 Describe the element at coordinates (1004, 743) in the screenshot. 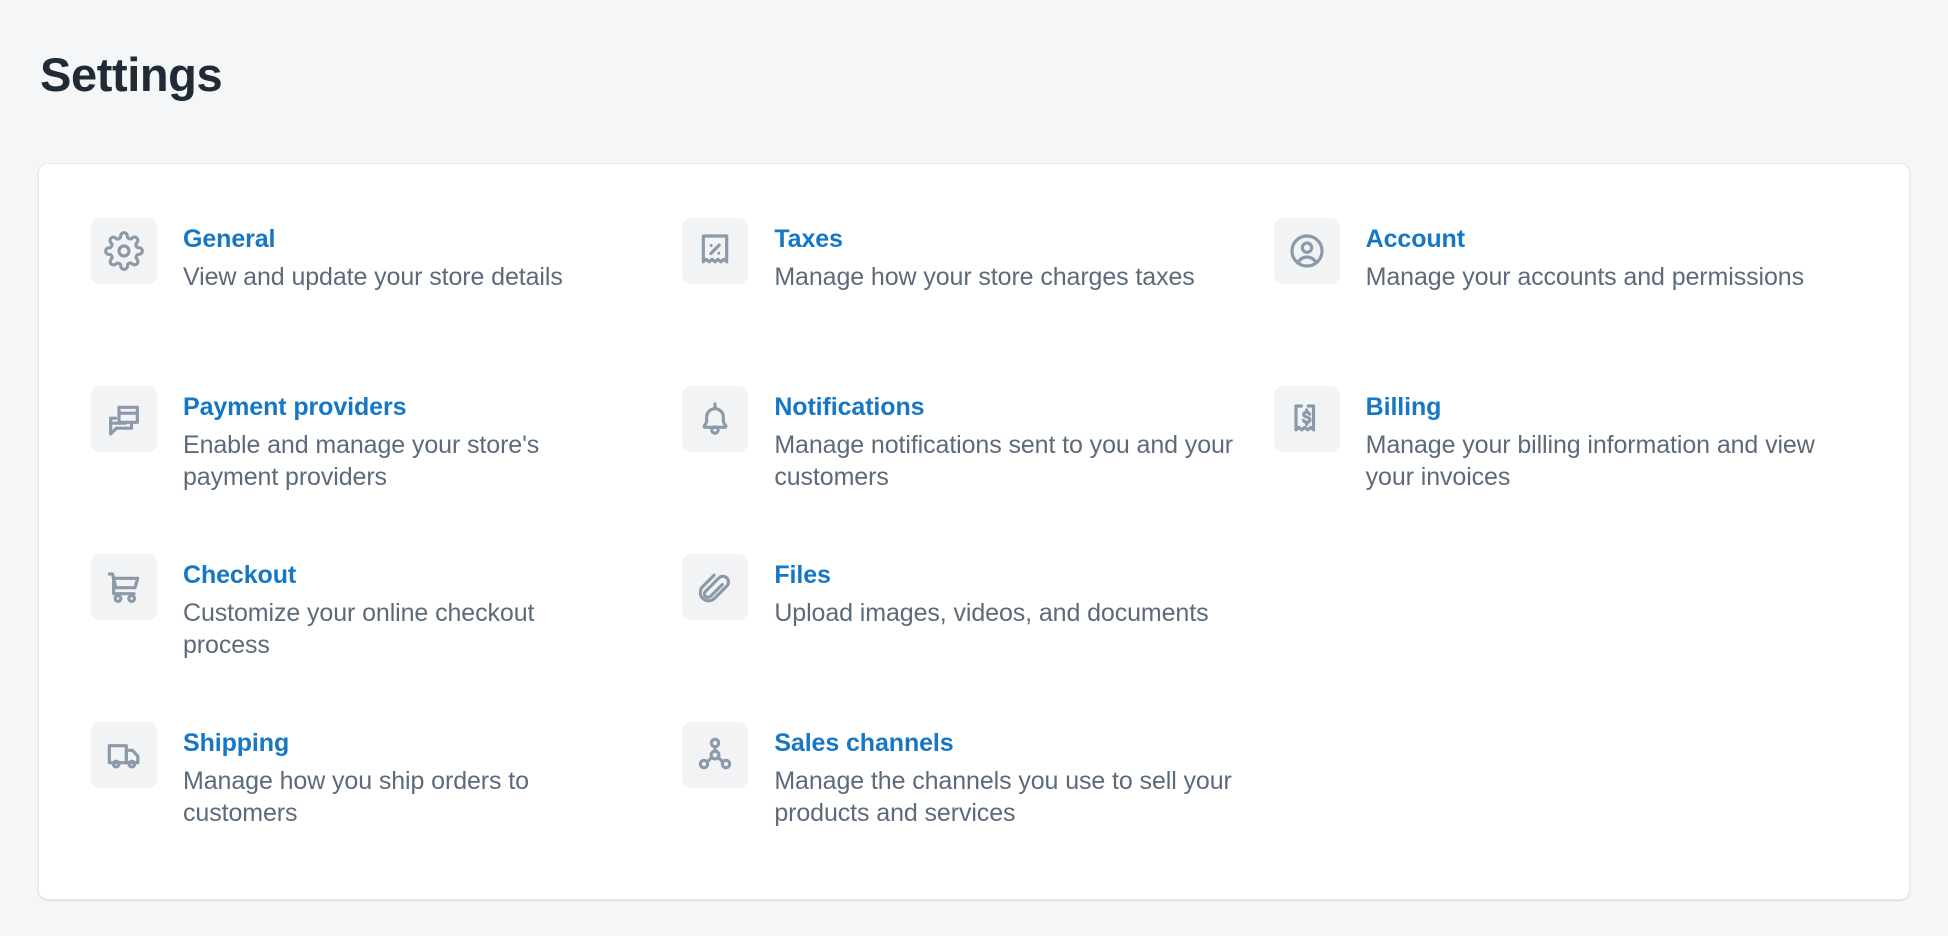

I see `setting-title: Sales channels` at that location.